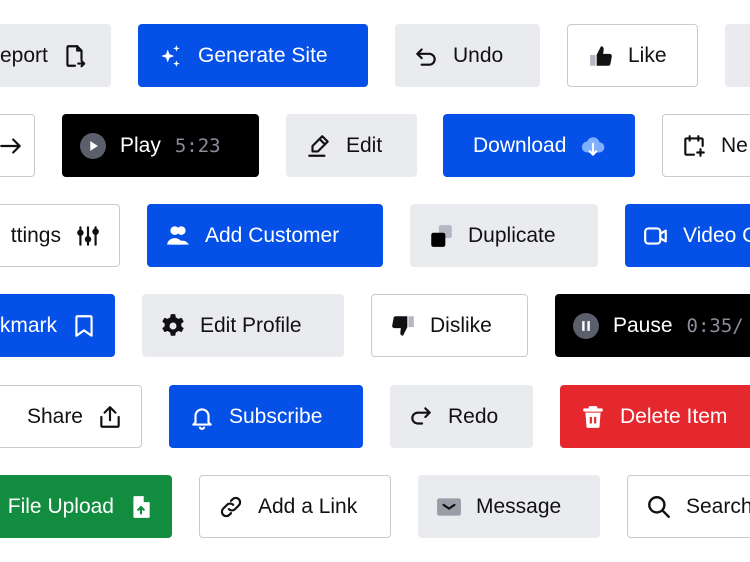  I want to click on edit-button: Edit, so click(351, 145).